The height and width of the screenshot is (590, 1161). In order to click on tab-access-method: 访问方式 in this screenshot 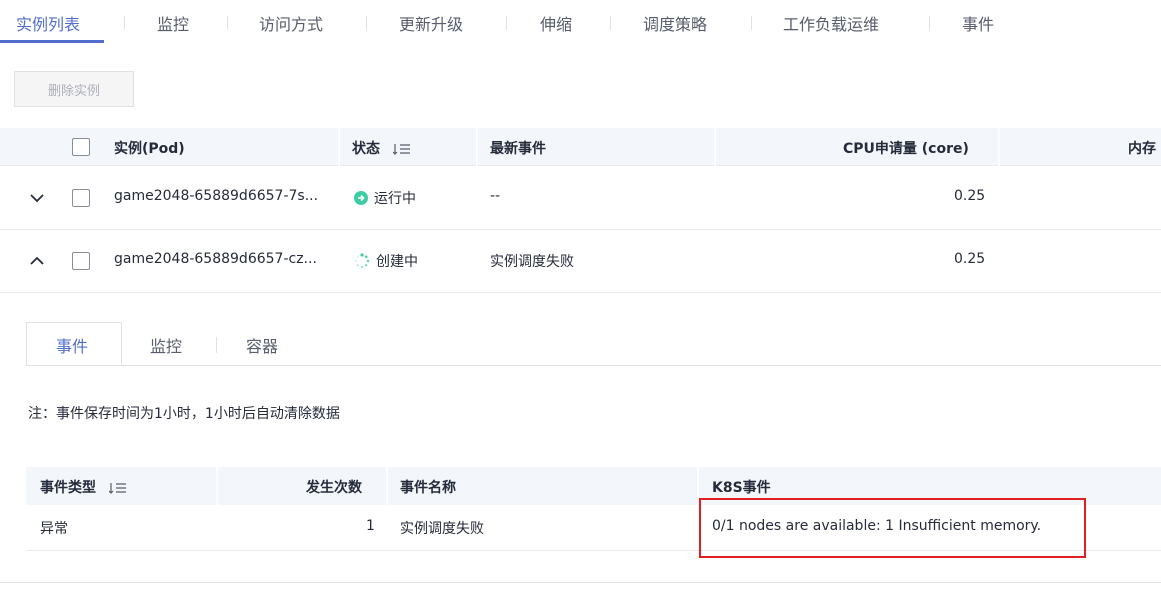, I will do `click(291, 23)`.